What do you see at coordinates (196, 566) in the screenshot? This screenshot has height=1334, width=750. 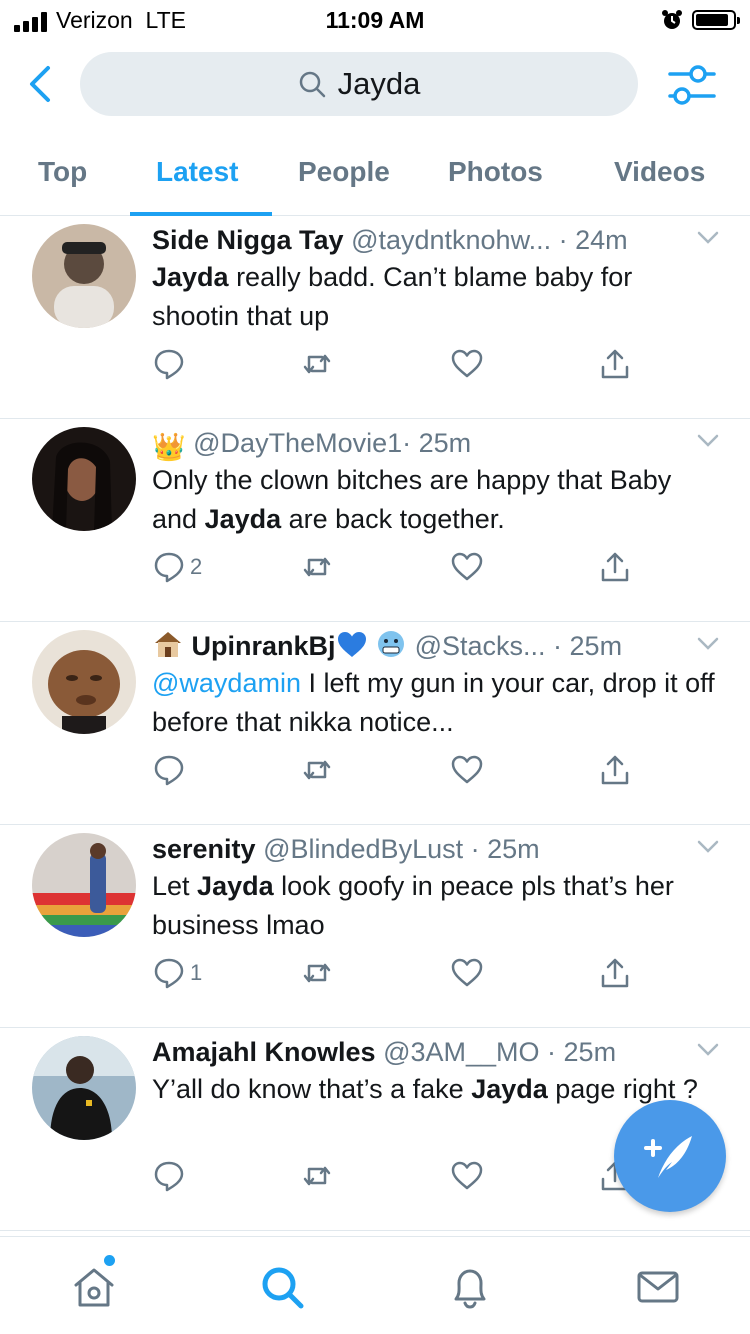 I see `reply-count: 2` at bounding box center [196, 566].